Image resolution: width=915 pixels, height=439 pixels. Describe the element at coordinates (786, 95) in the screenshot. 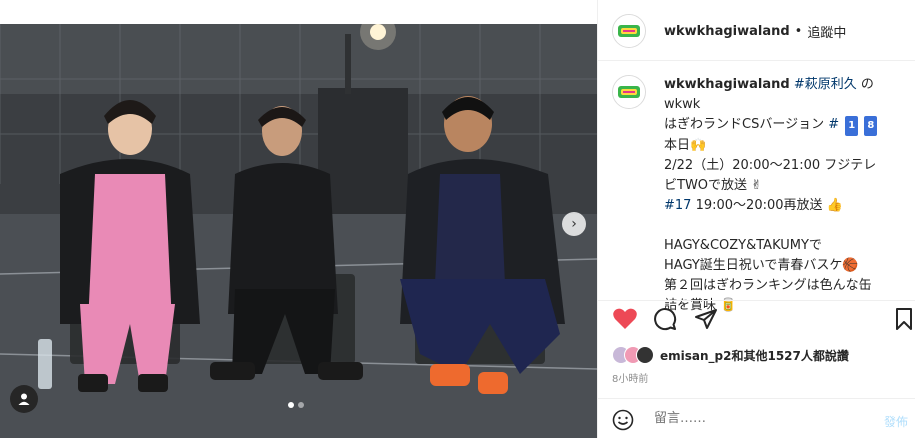

I see `caption-line-1: wkwkhagiwaland #萩原利久 のwkwk` at that location.